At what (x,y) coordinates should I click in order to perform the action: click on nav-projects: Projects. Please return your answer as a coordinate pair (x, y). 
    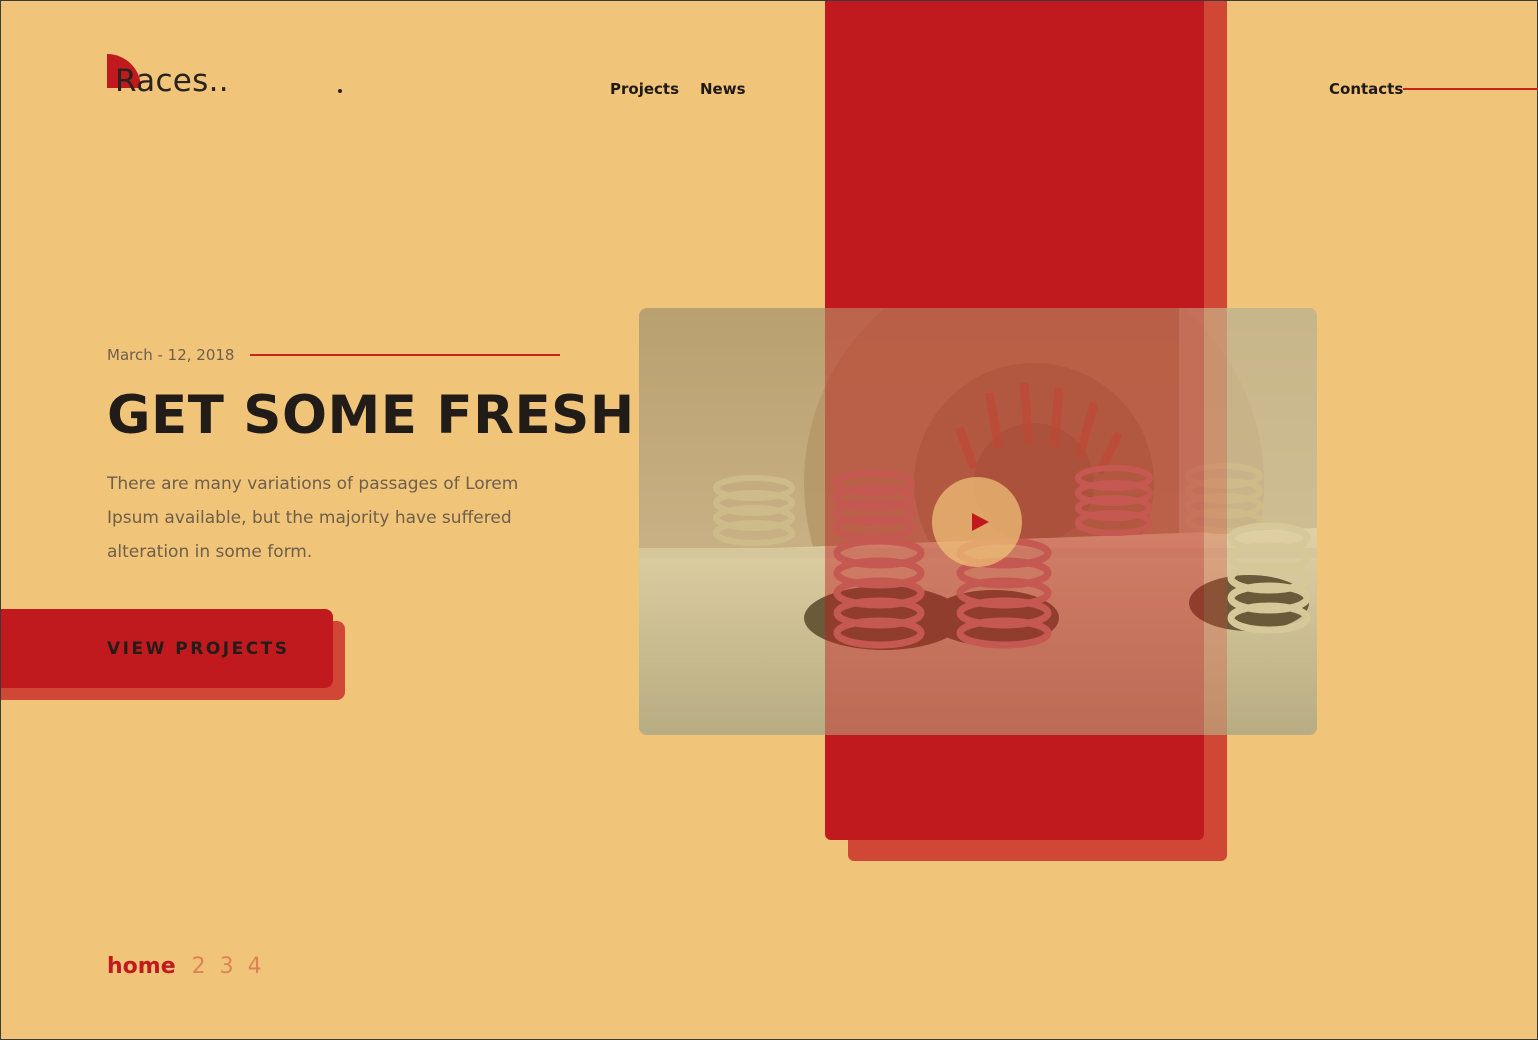
    Looking at the image, I should click on (644, 89).